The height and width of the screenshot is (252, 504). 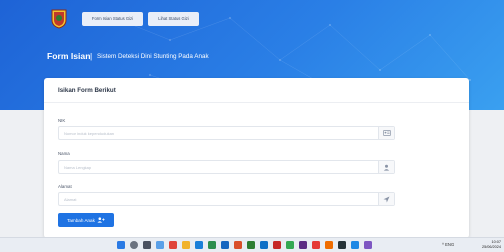 What do you see at coordinates (153, 56) in the screenshot?
I see `page-subtitle: Sistem Deteksi Dini Stunting Pada Anak` at bounding box center [153, 56].